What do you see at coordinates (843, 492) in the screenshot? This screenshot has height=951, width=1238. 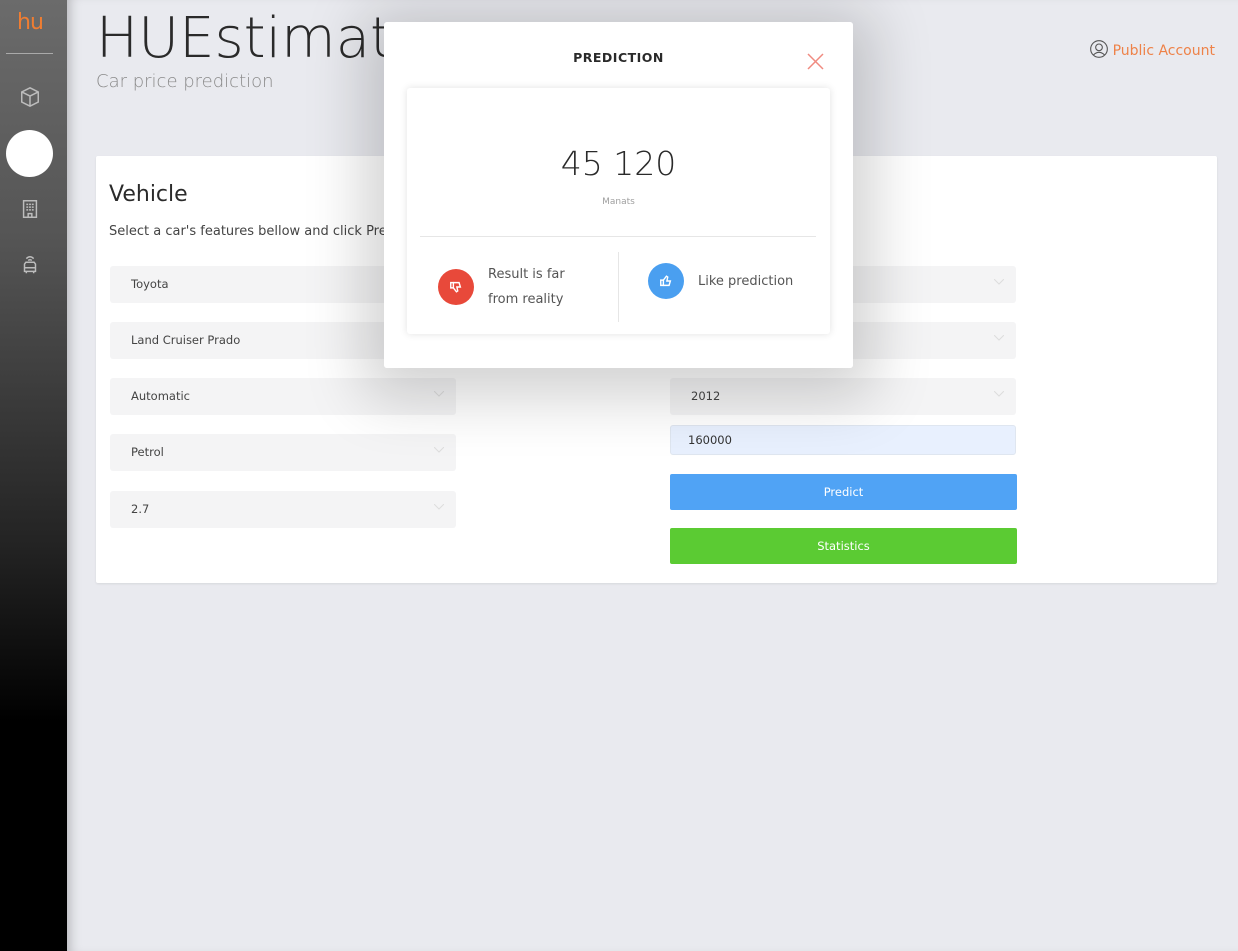 I see `predict-button: Predict` at bounding box center [843, 492].